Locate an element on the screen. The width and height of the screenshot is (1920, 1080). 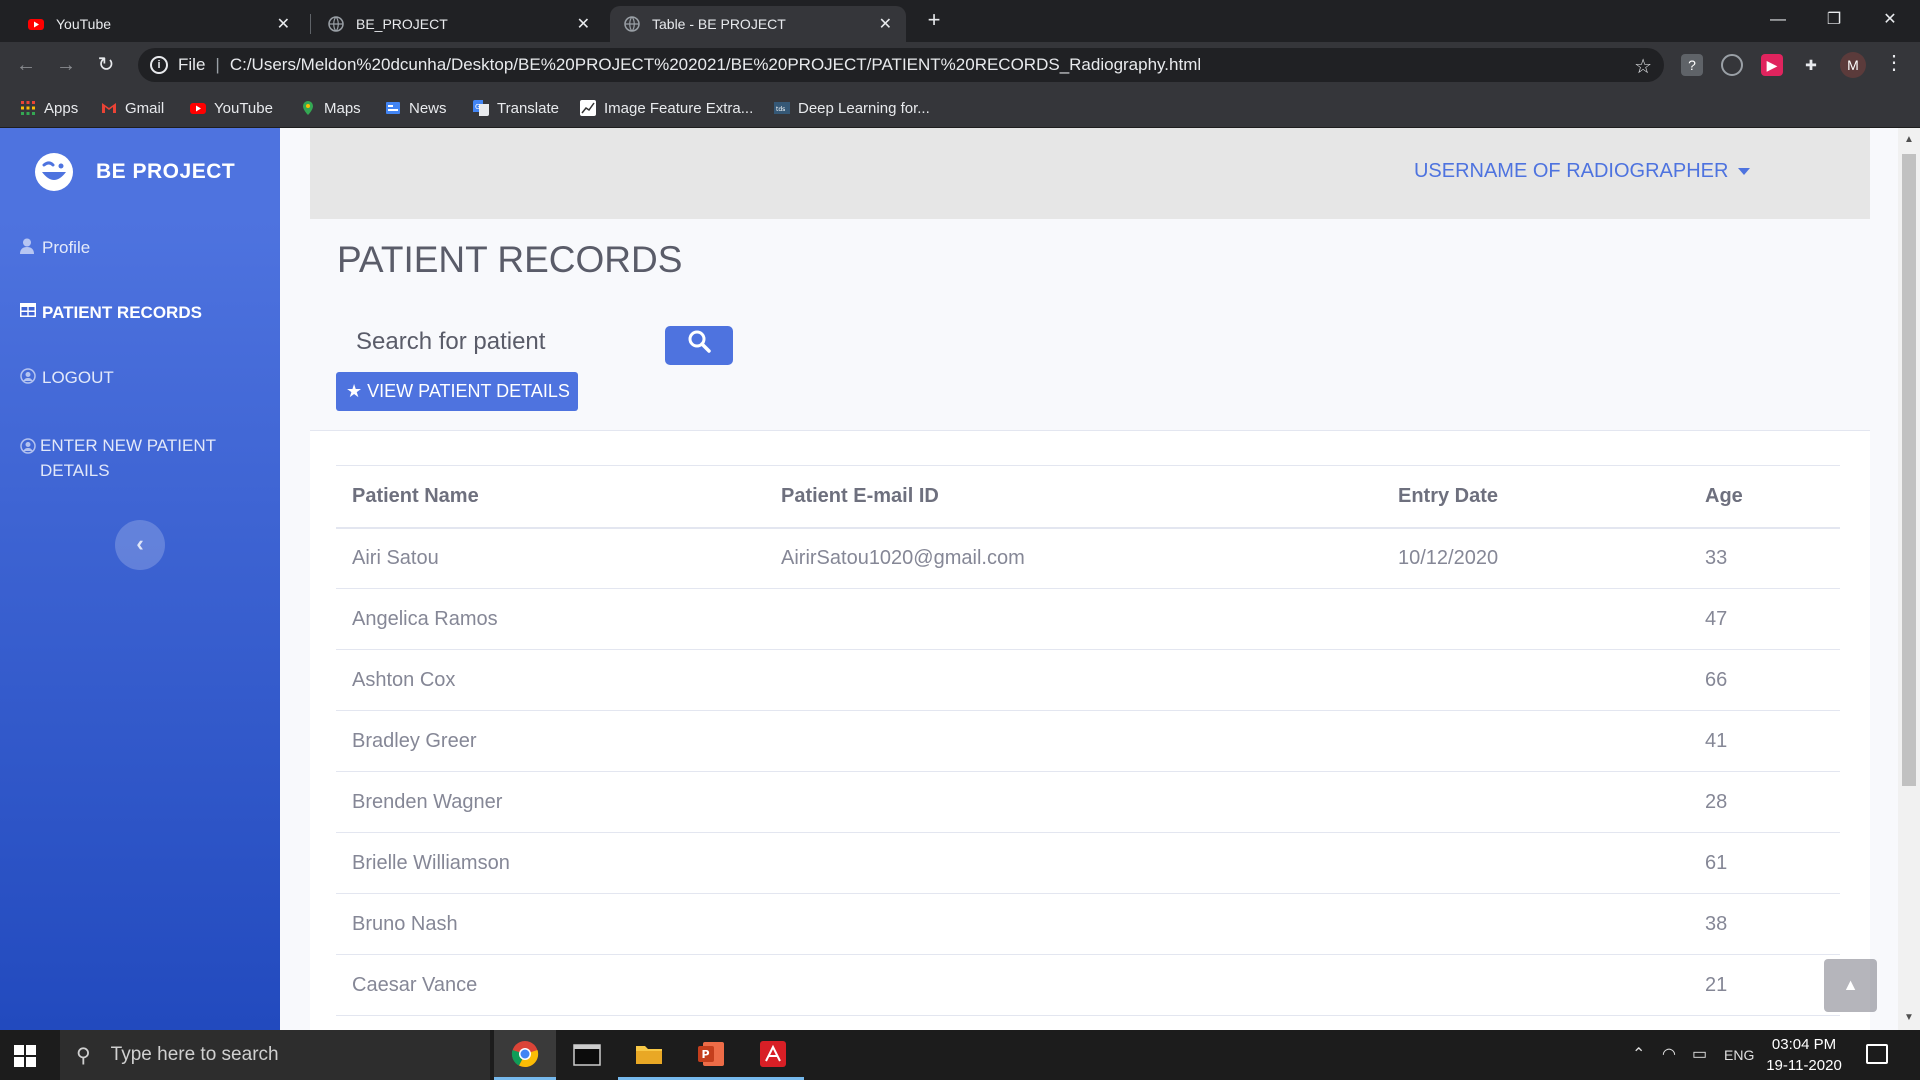
user-circle-icon is located at coordinates (29, 378).